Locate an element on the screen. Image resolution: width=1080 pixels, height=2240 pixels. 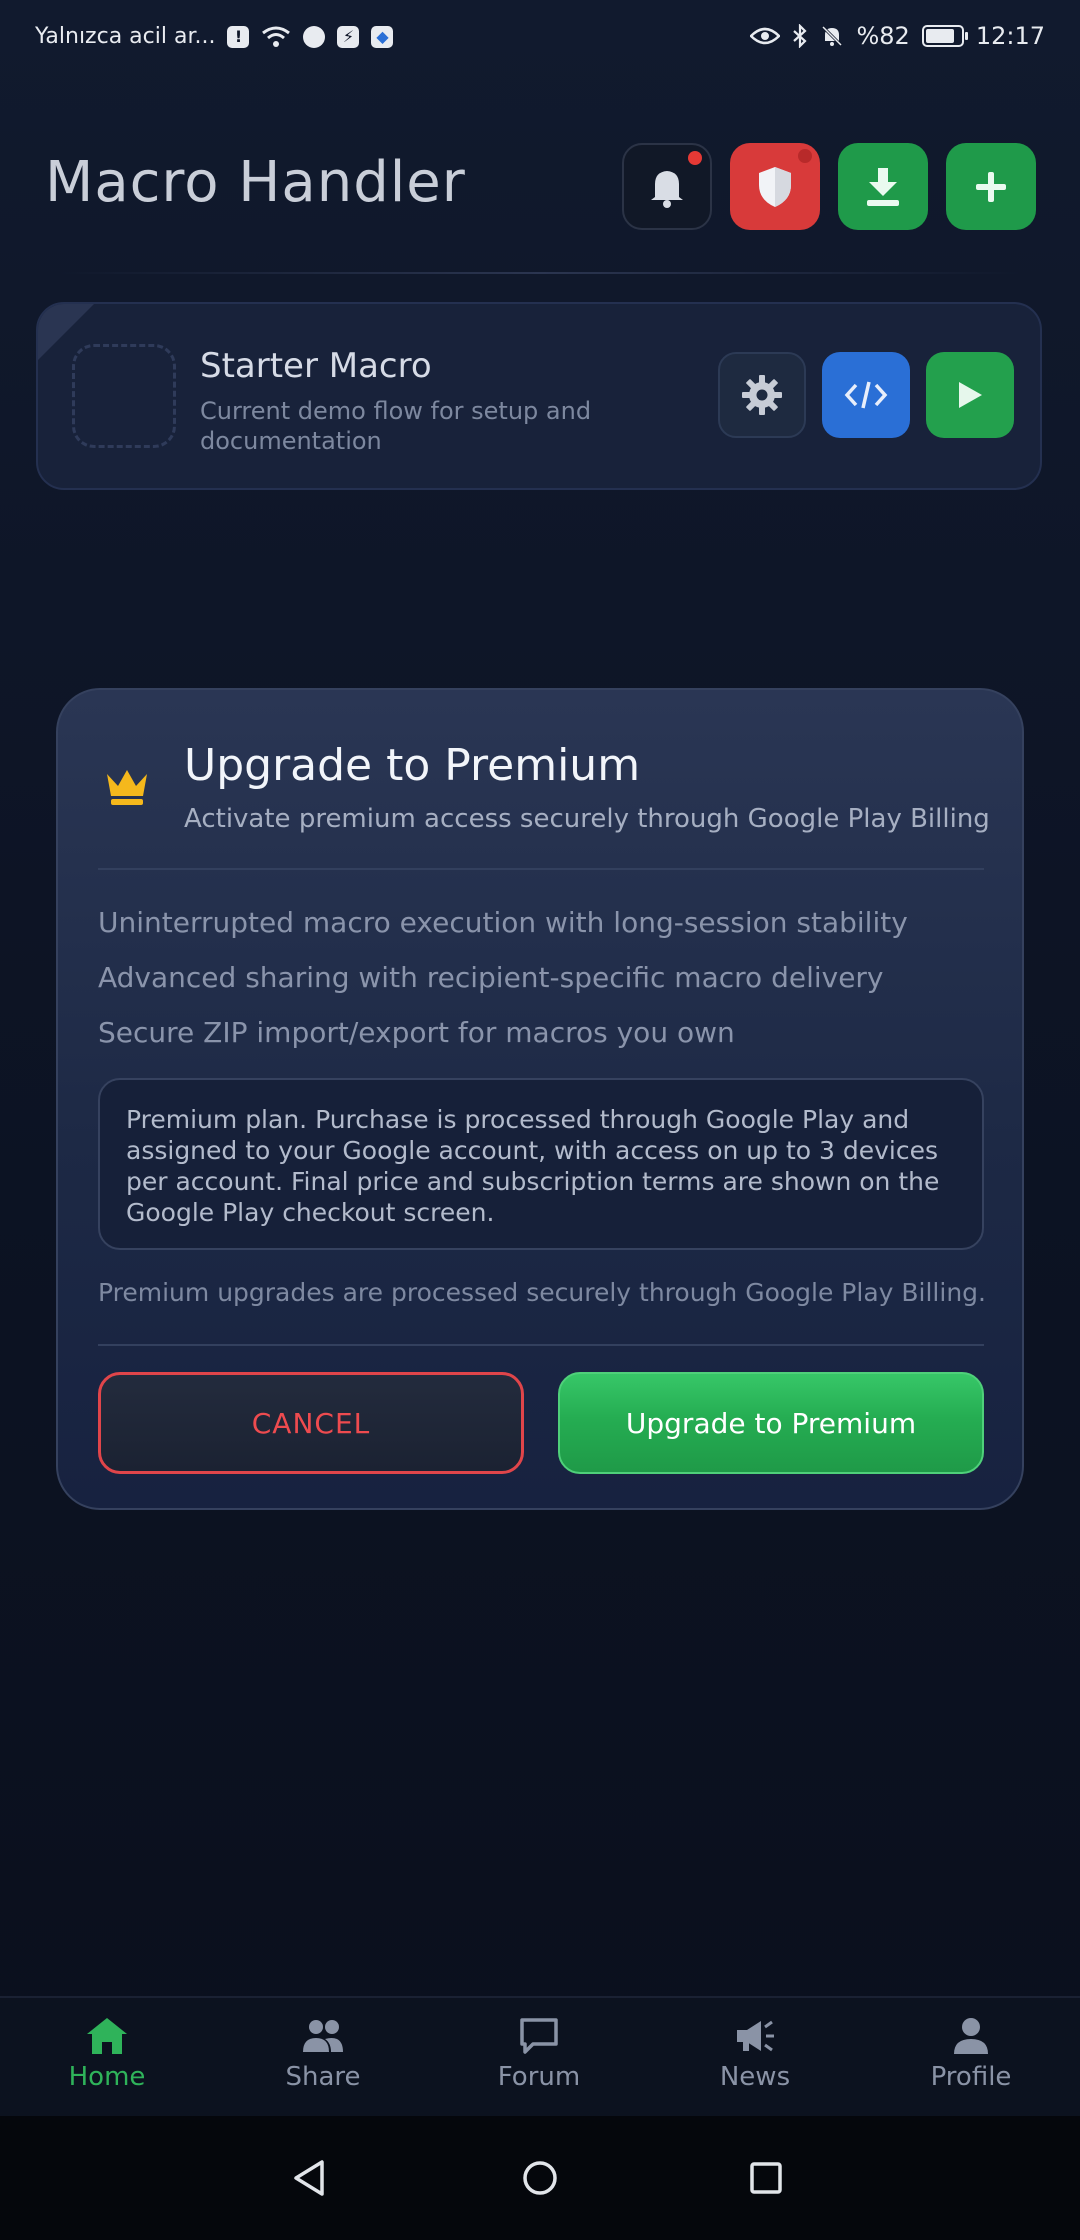
status-right: %82 12:17 is located at coordinates (897, 36).